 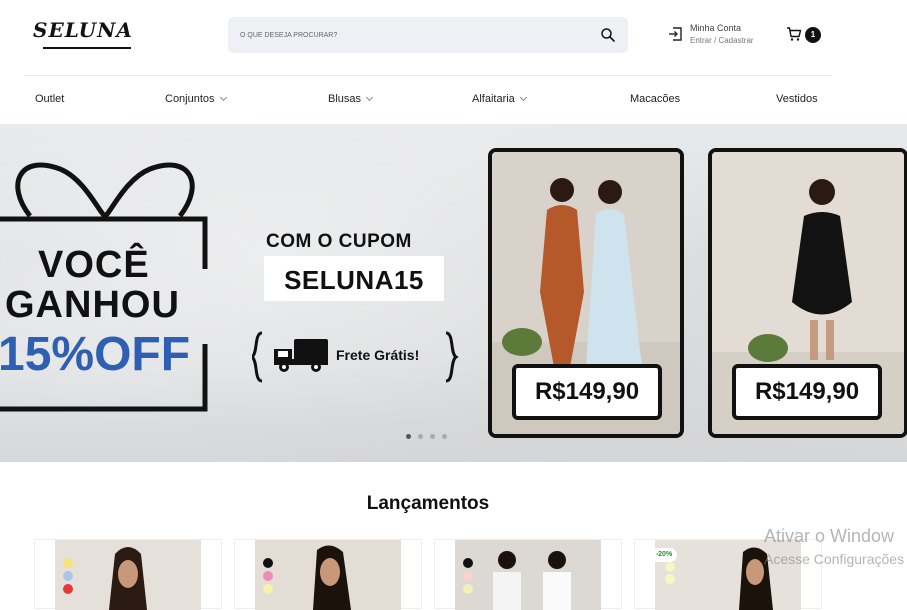 I want to click on nav-item-blusas: Blusas, so click(x=351, y=99).